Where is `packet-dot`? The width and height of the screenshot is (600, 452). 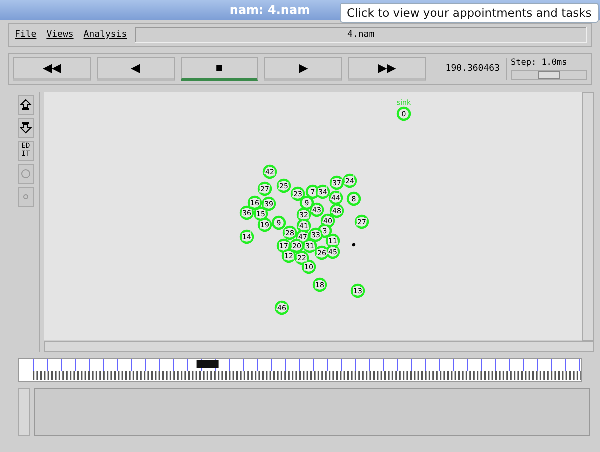
packet-dot is located at coordinates (354, 245).